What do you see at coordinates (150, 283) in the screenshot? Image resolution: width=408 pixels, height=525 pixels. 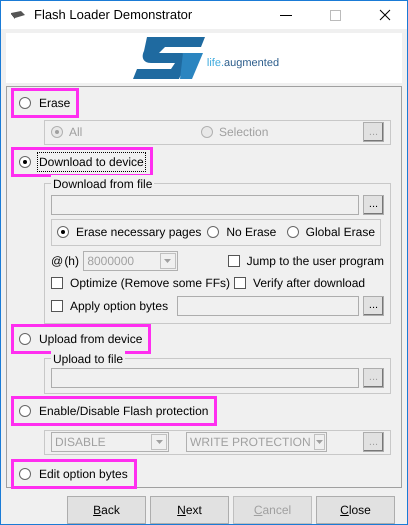 I see `checkbox-label: Optimize (Remove some FFs)` at bounding box center [150, 283].